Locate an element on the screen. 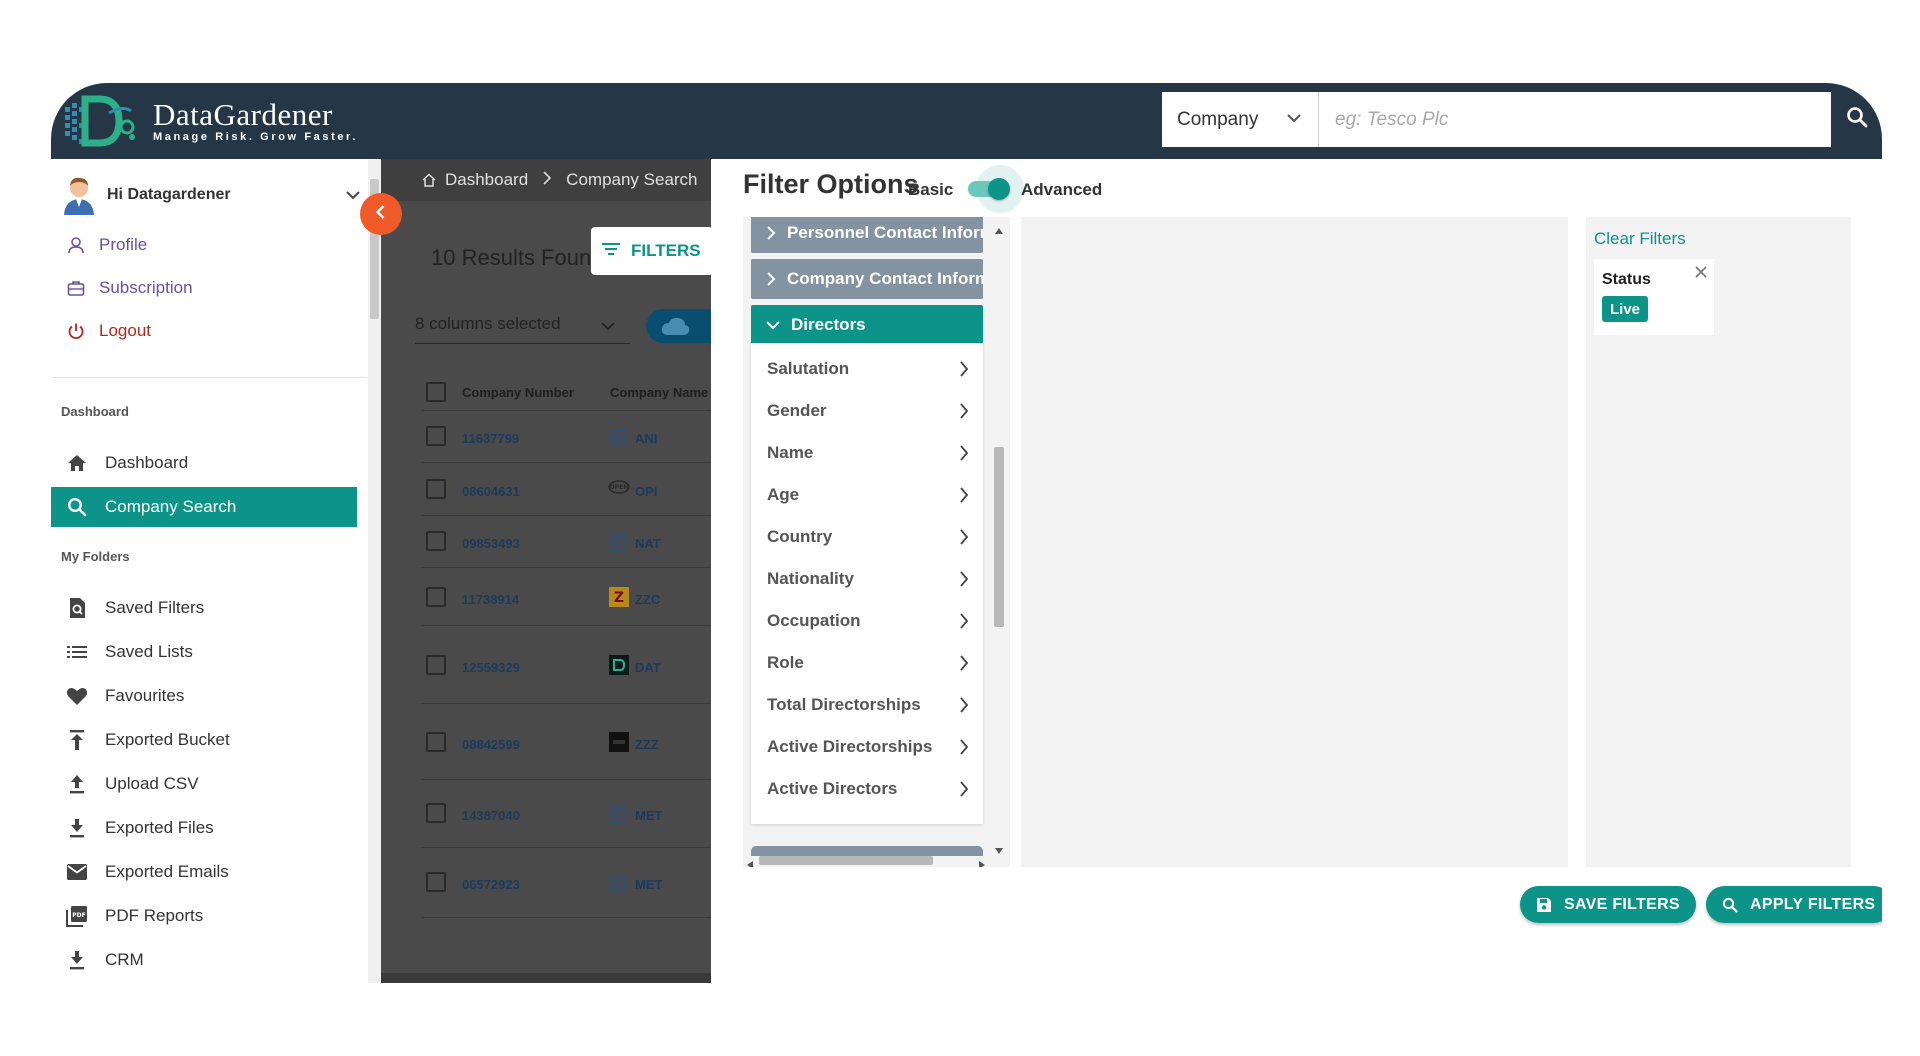 The width and height of the screenshot is (1920, 1056). company-number: 12559329 is located at coordinates (491, 667).